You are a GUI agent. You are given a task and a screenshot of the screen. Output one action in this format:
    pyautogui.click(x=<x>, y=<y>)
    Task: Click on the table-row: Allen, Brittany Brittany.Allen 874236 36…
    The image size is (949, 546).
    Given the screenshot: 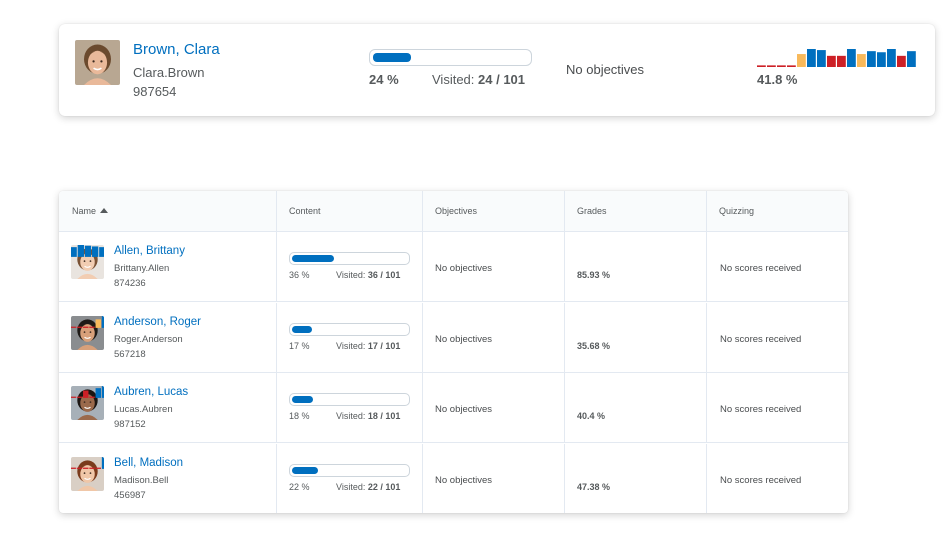 What is the action you would take?
    pyautogui.click(x=453, y=267)
    